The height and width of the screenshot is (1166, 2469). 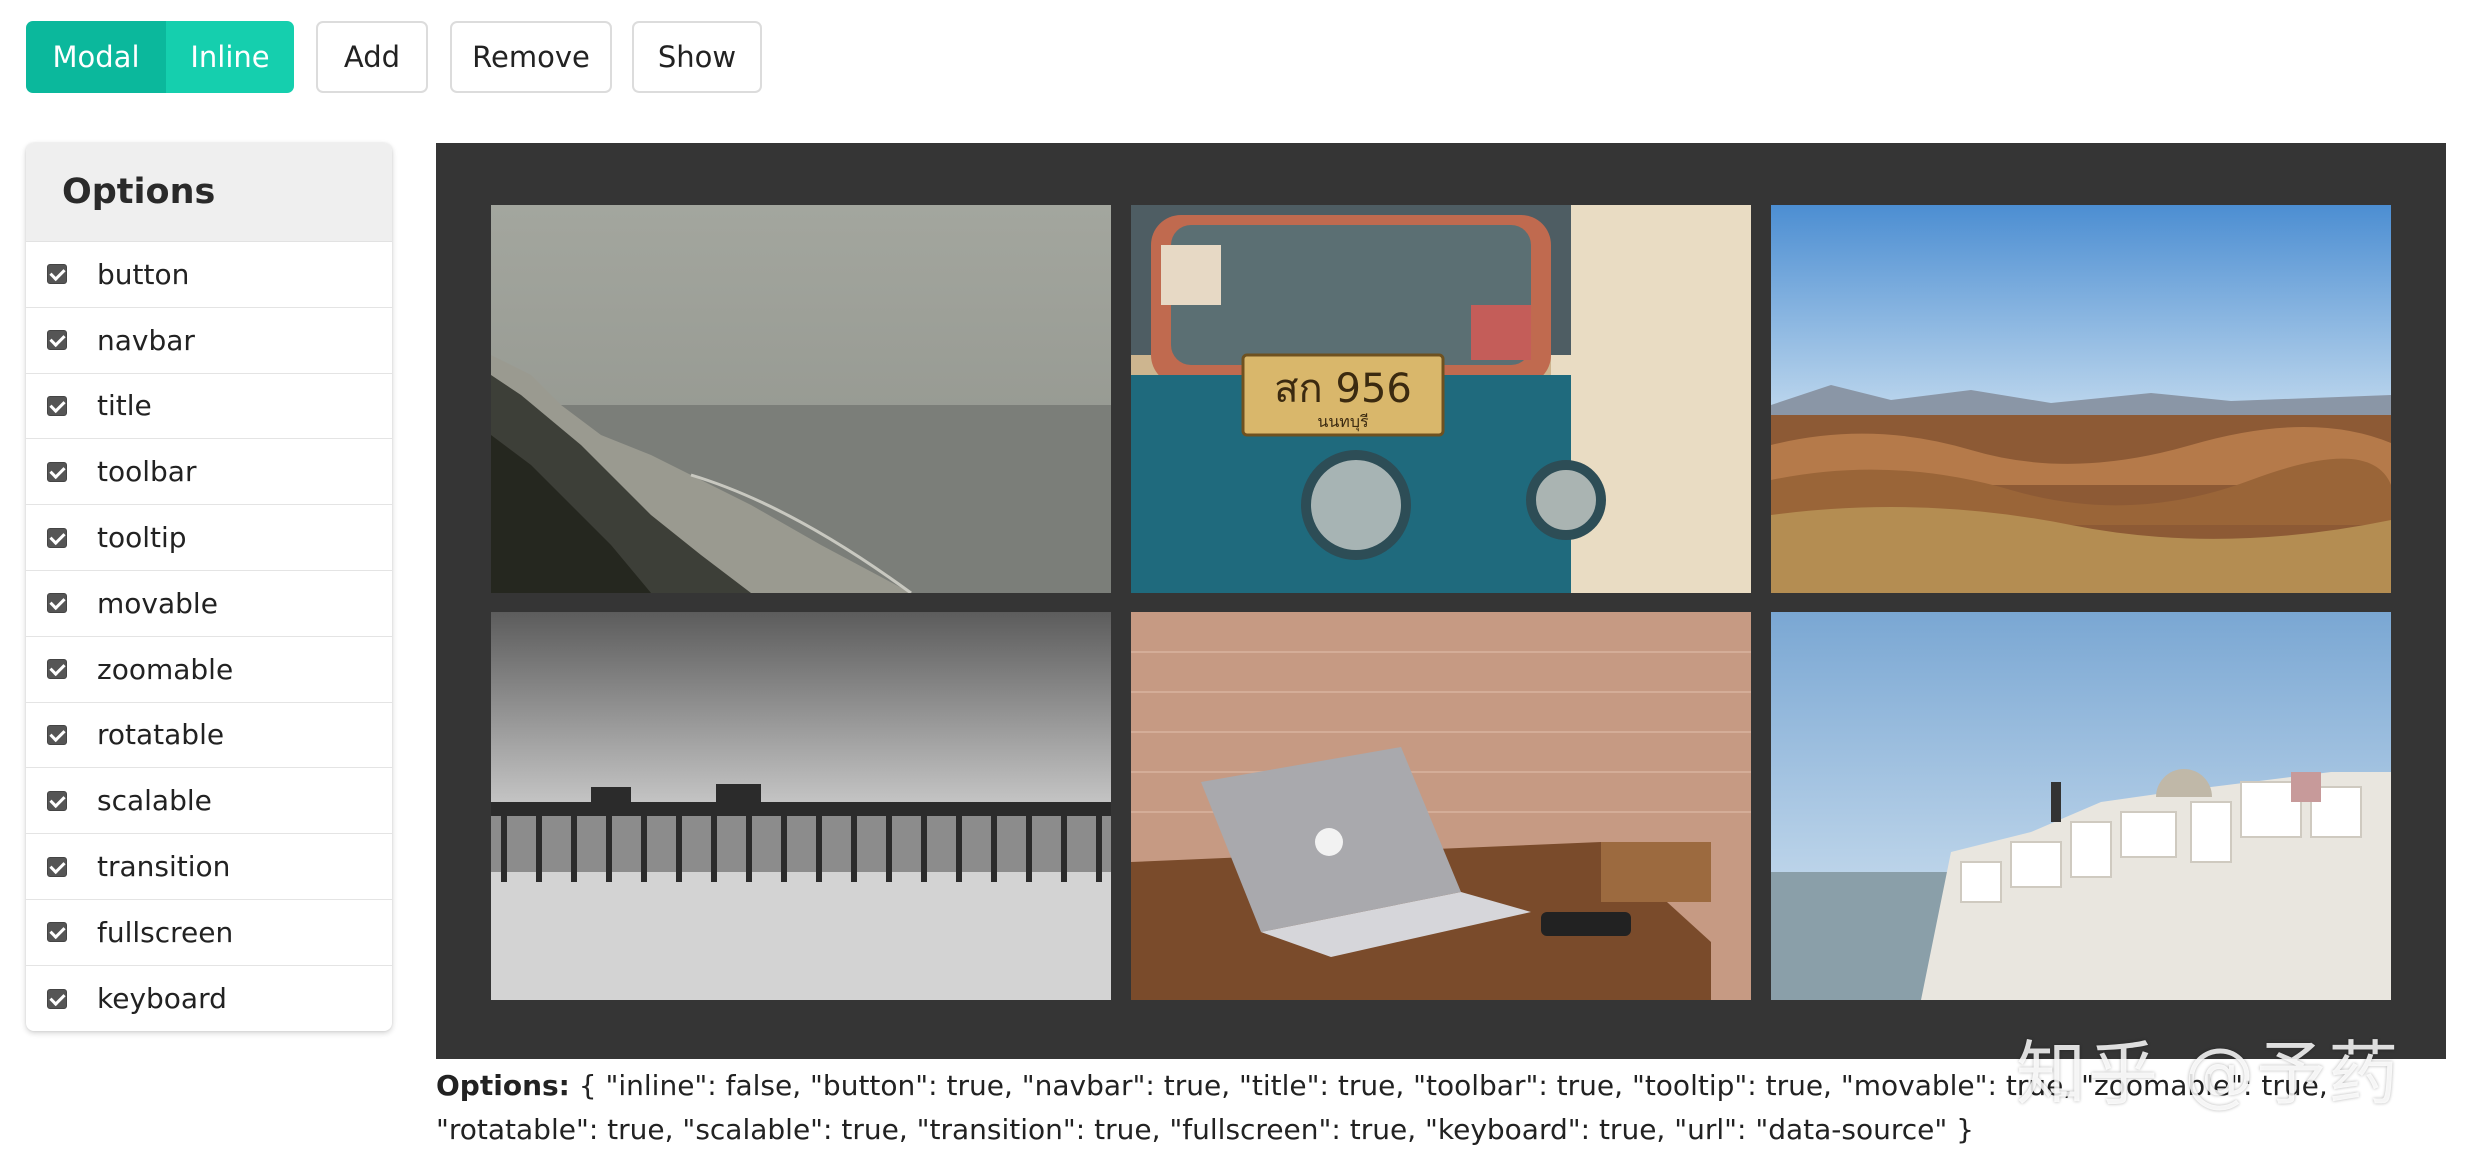 What do you see at coordinates (57, 932) in the screenshot?
I see `checkbox-fullscreen` at bounding box center [57, 932].